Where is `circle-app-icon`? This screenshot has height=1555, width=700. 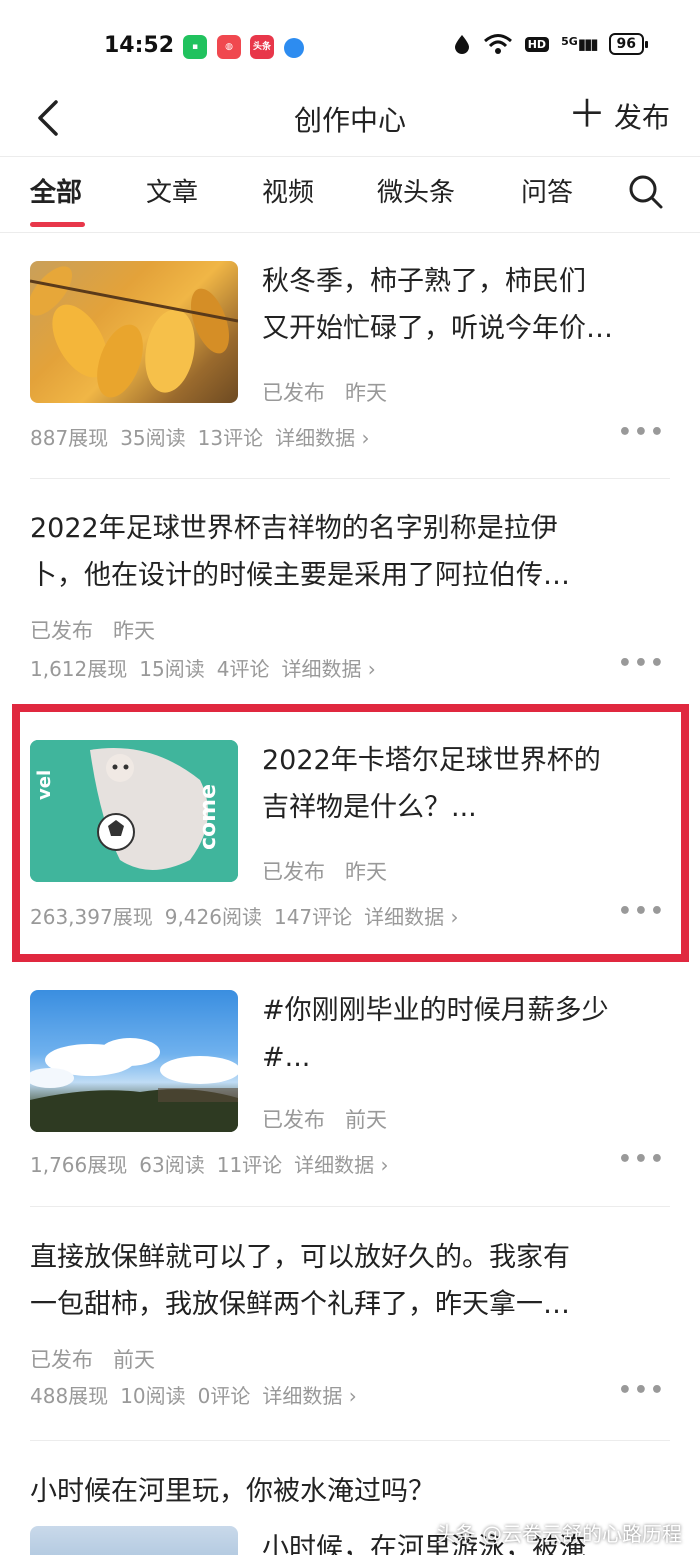
circle-app-icon is located at coordinates (294, 48).